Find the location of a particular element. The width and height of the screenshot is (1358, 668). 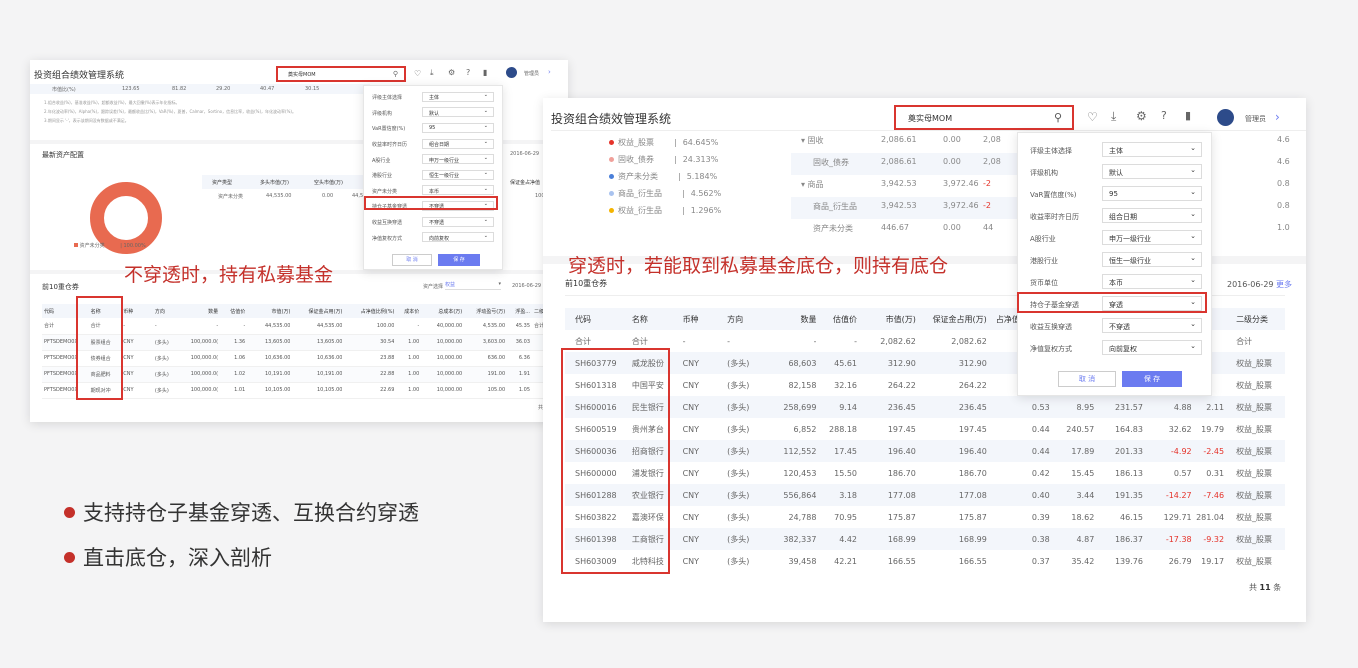

table-cell: 4.42 is located at coordinates (848, 539).